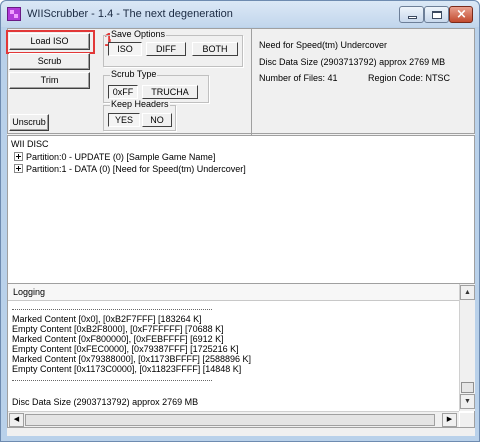 The image size is (480, 442). I want to click on load-iso-button: Load ISO, so click(49, 41).